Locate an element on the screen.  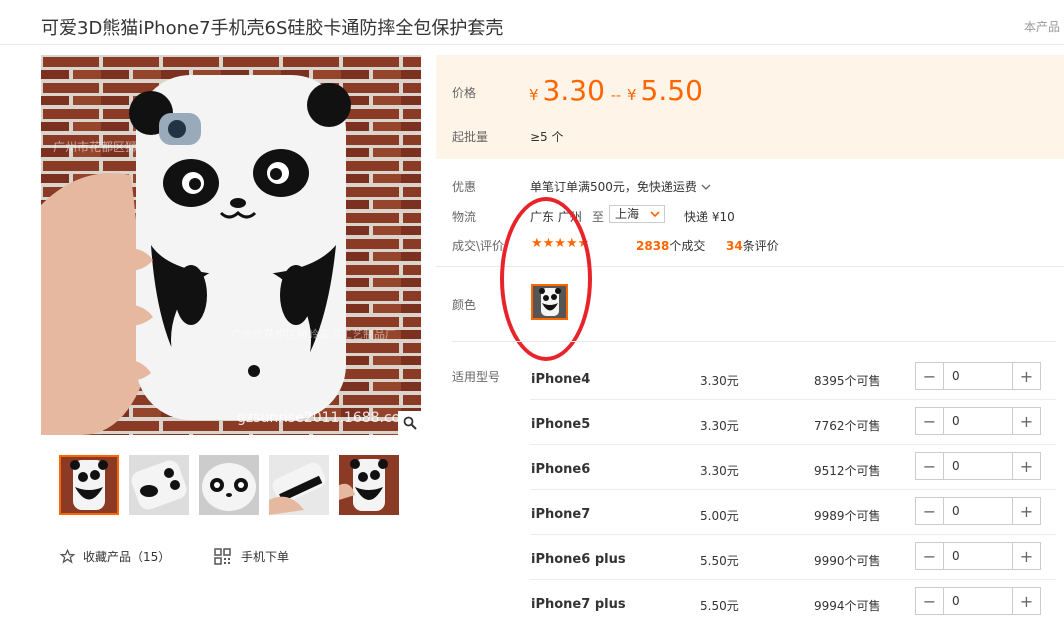
mobile-order-label: 手机下单 is located at coordinates (265, 557).